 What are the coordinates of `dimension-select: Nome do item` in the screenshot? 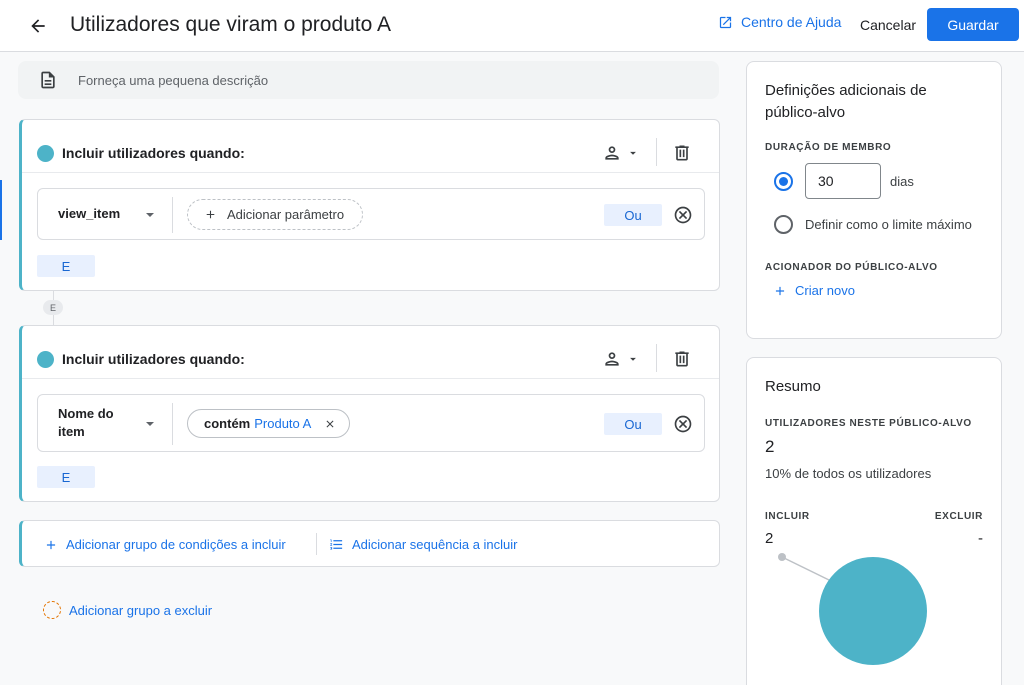 It's located at (86, 423).